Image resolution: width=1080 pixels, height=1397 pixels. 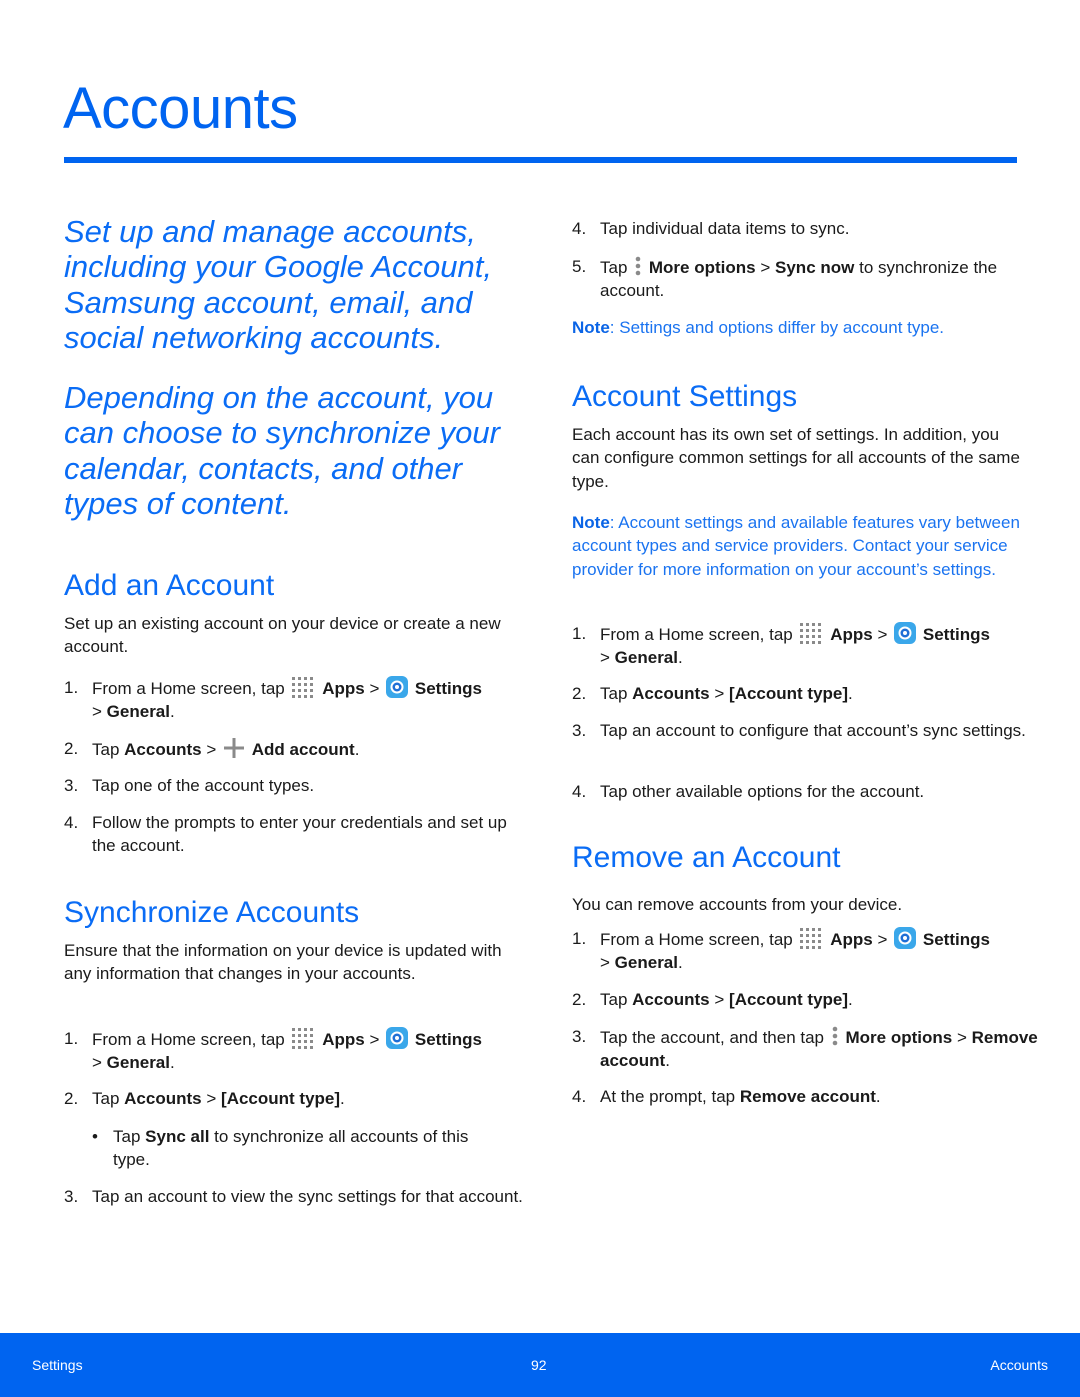 I want to click on page-title: Accounts, so click(x=180, y=108).